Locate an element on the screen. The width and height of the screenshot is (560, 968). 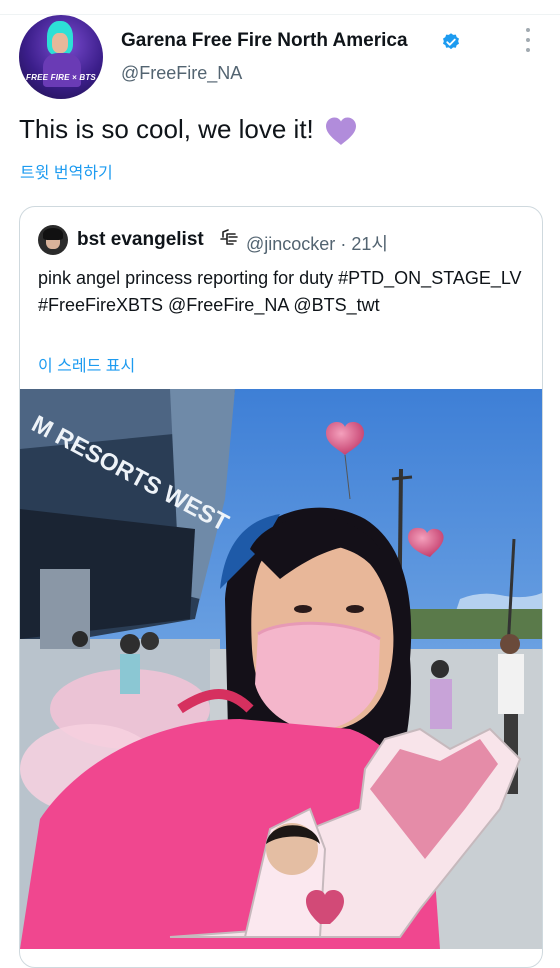
show-thread-link: 이 스레드 표시 is located at coordinates (86, 364).